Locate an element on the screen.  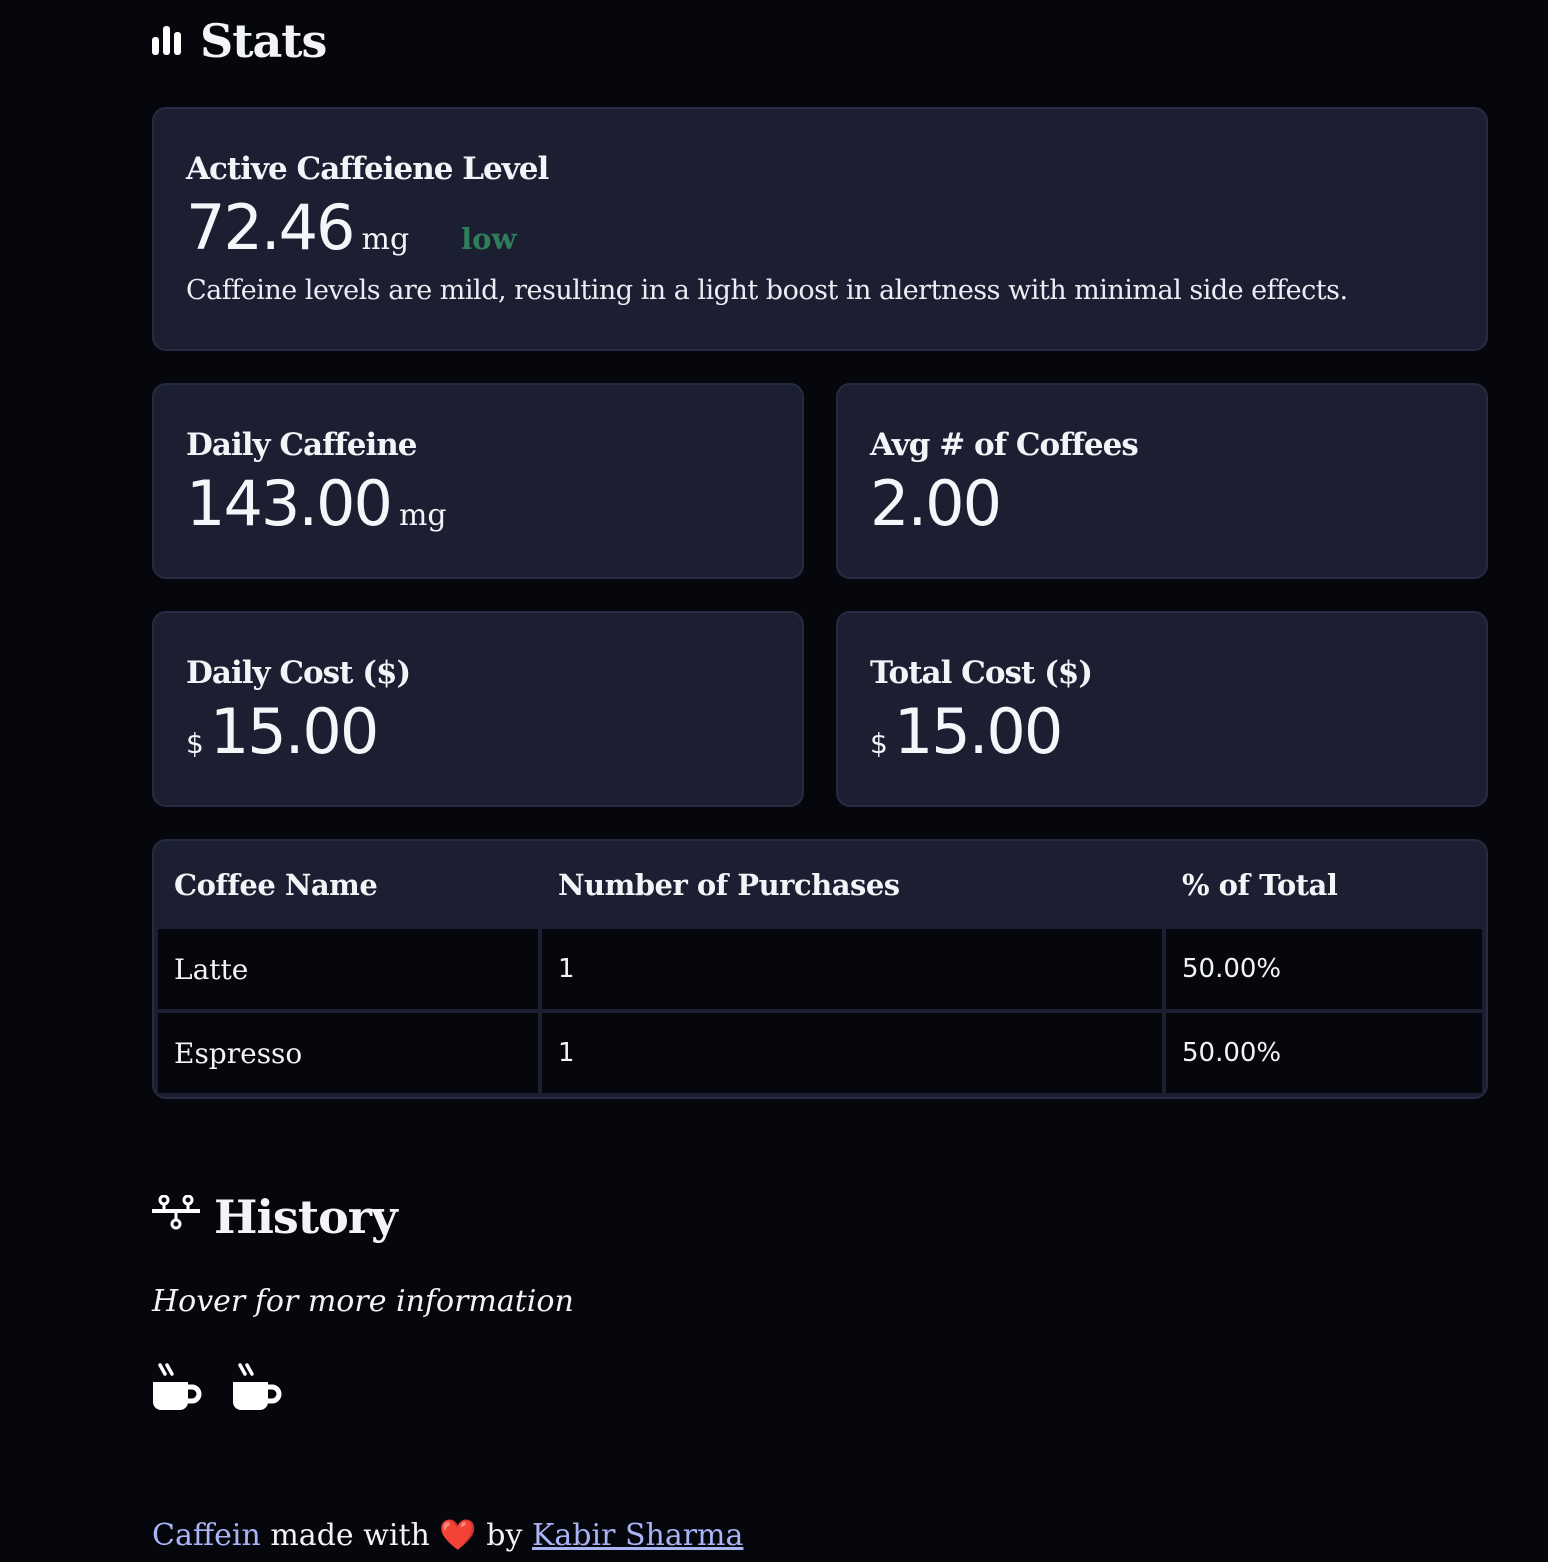
history-heading: History is located at coordinates (275, 1217).